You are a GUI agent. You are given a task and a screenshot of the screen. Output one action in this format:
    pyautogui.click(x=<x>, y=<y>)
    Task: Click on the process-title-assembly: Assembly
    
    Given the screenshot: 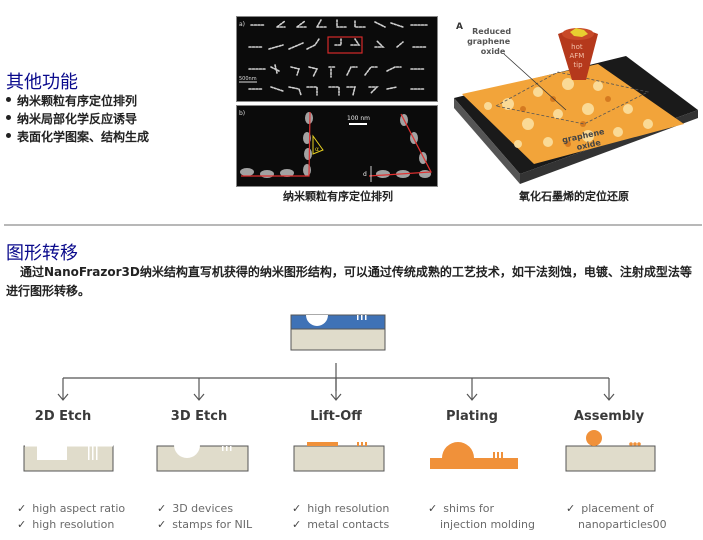 What is the action you would take?
    pyautogui.click(x=609, y=416)
    